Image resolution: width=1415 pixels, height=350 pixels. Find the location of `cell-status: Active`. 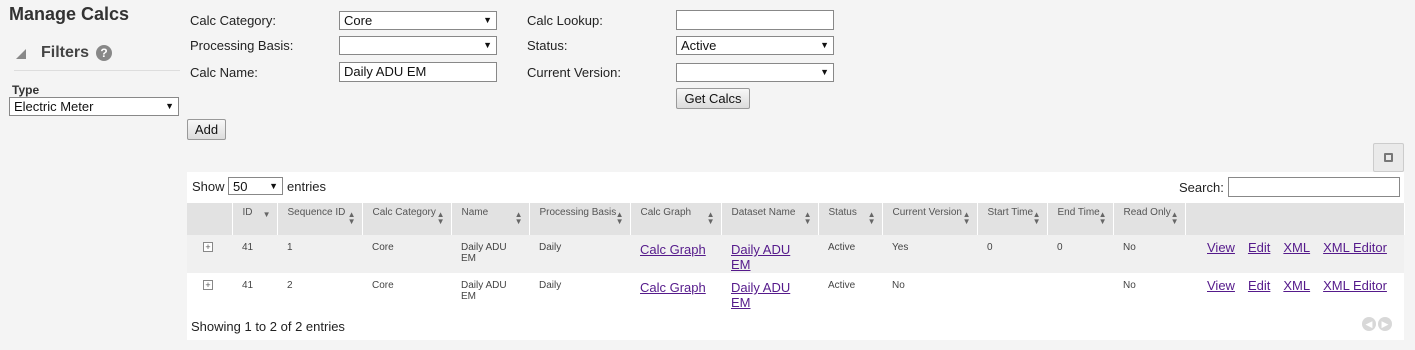

cell-status: Active is located at coordinates (850, 254).